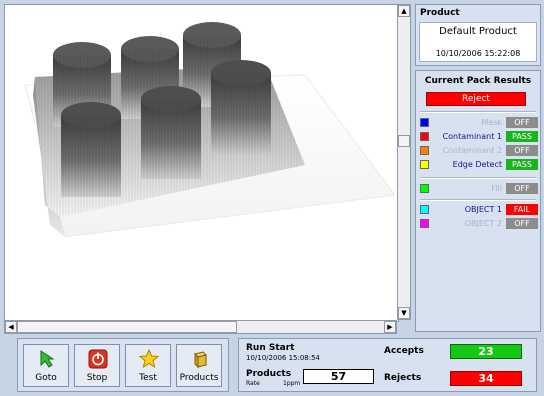 The height and width of the screenshot is (396, 544). I want to click on products-count-label: Products, so click(269, 374).